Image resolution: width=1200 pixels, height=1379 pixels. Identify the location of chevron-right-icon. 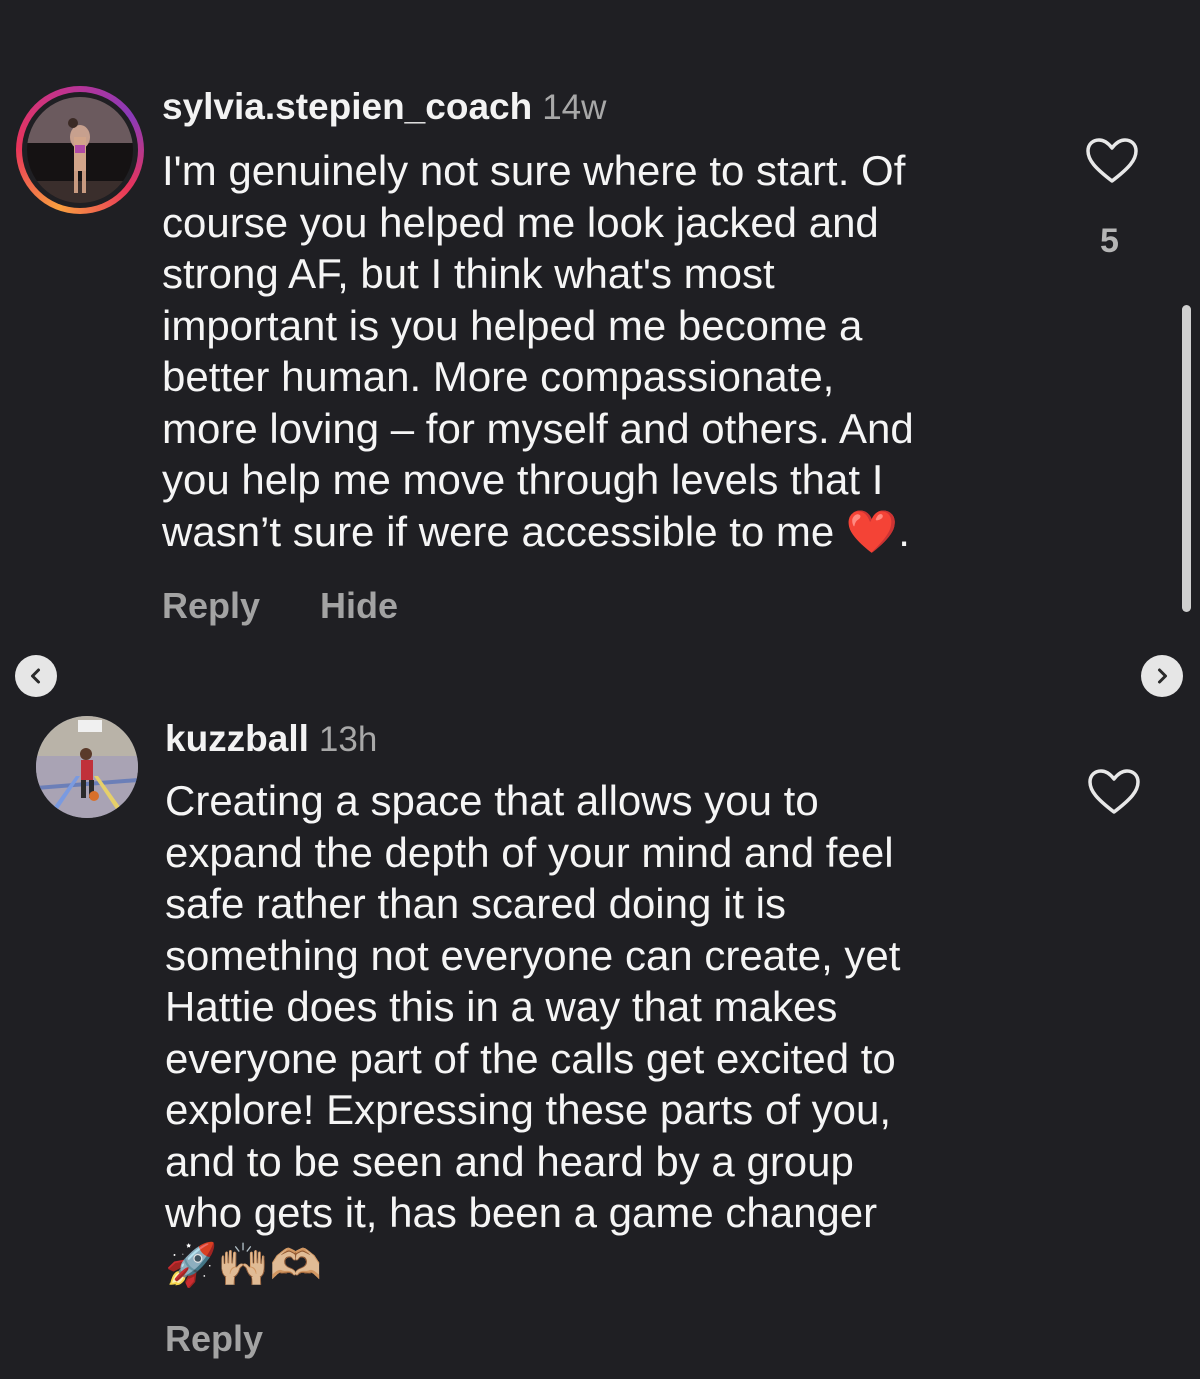
(1162, 676).